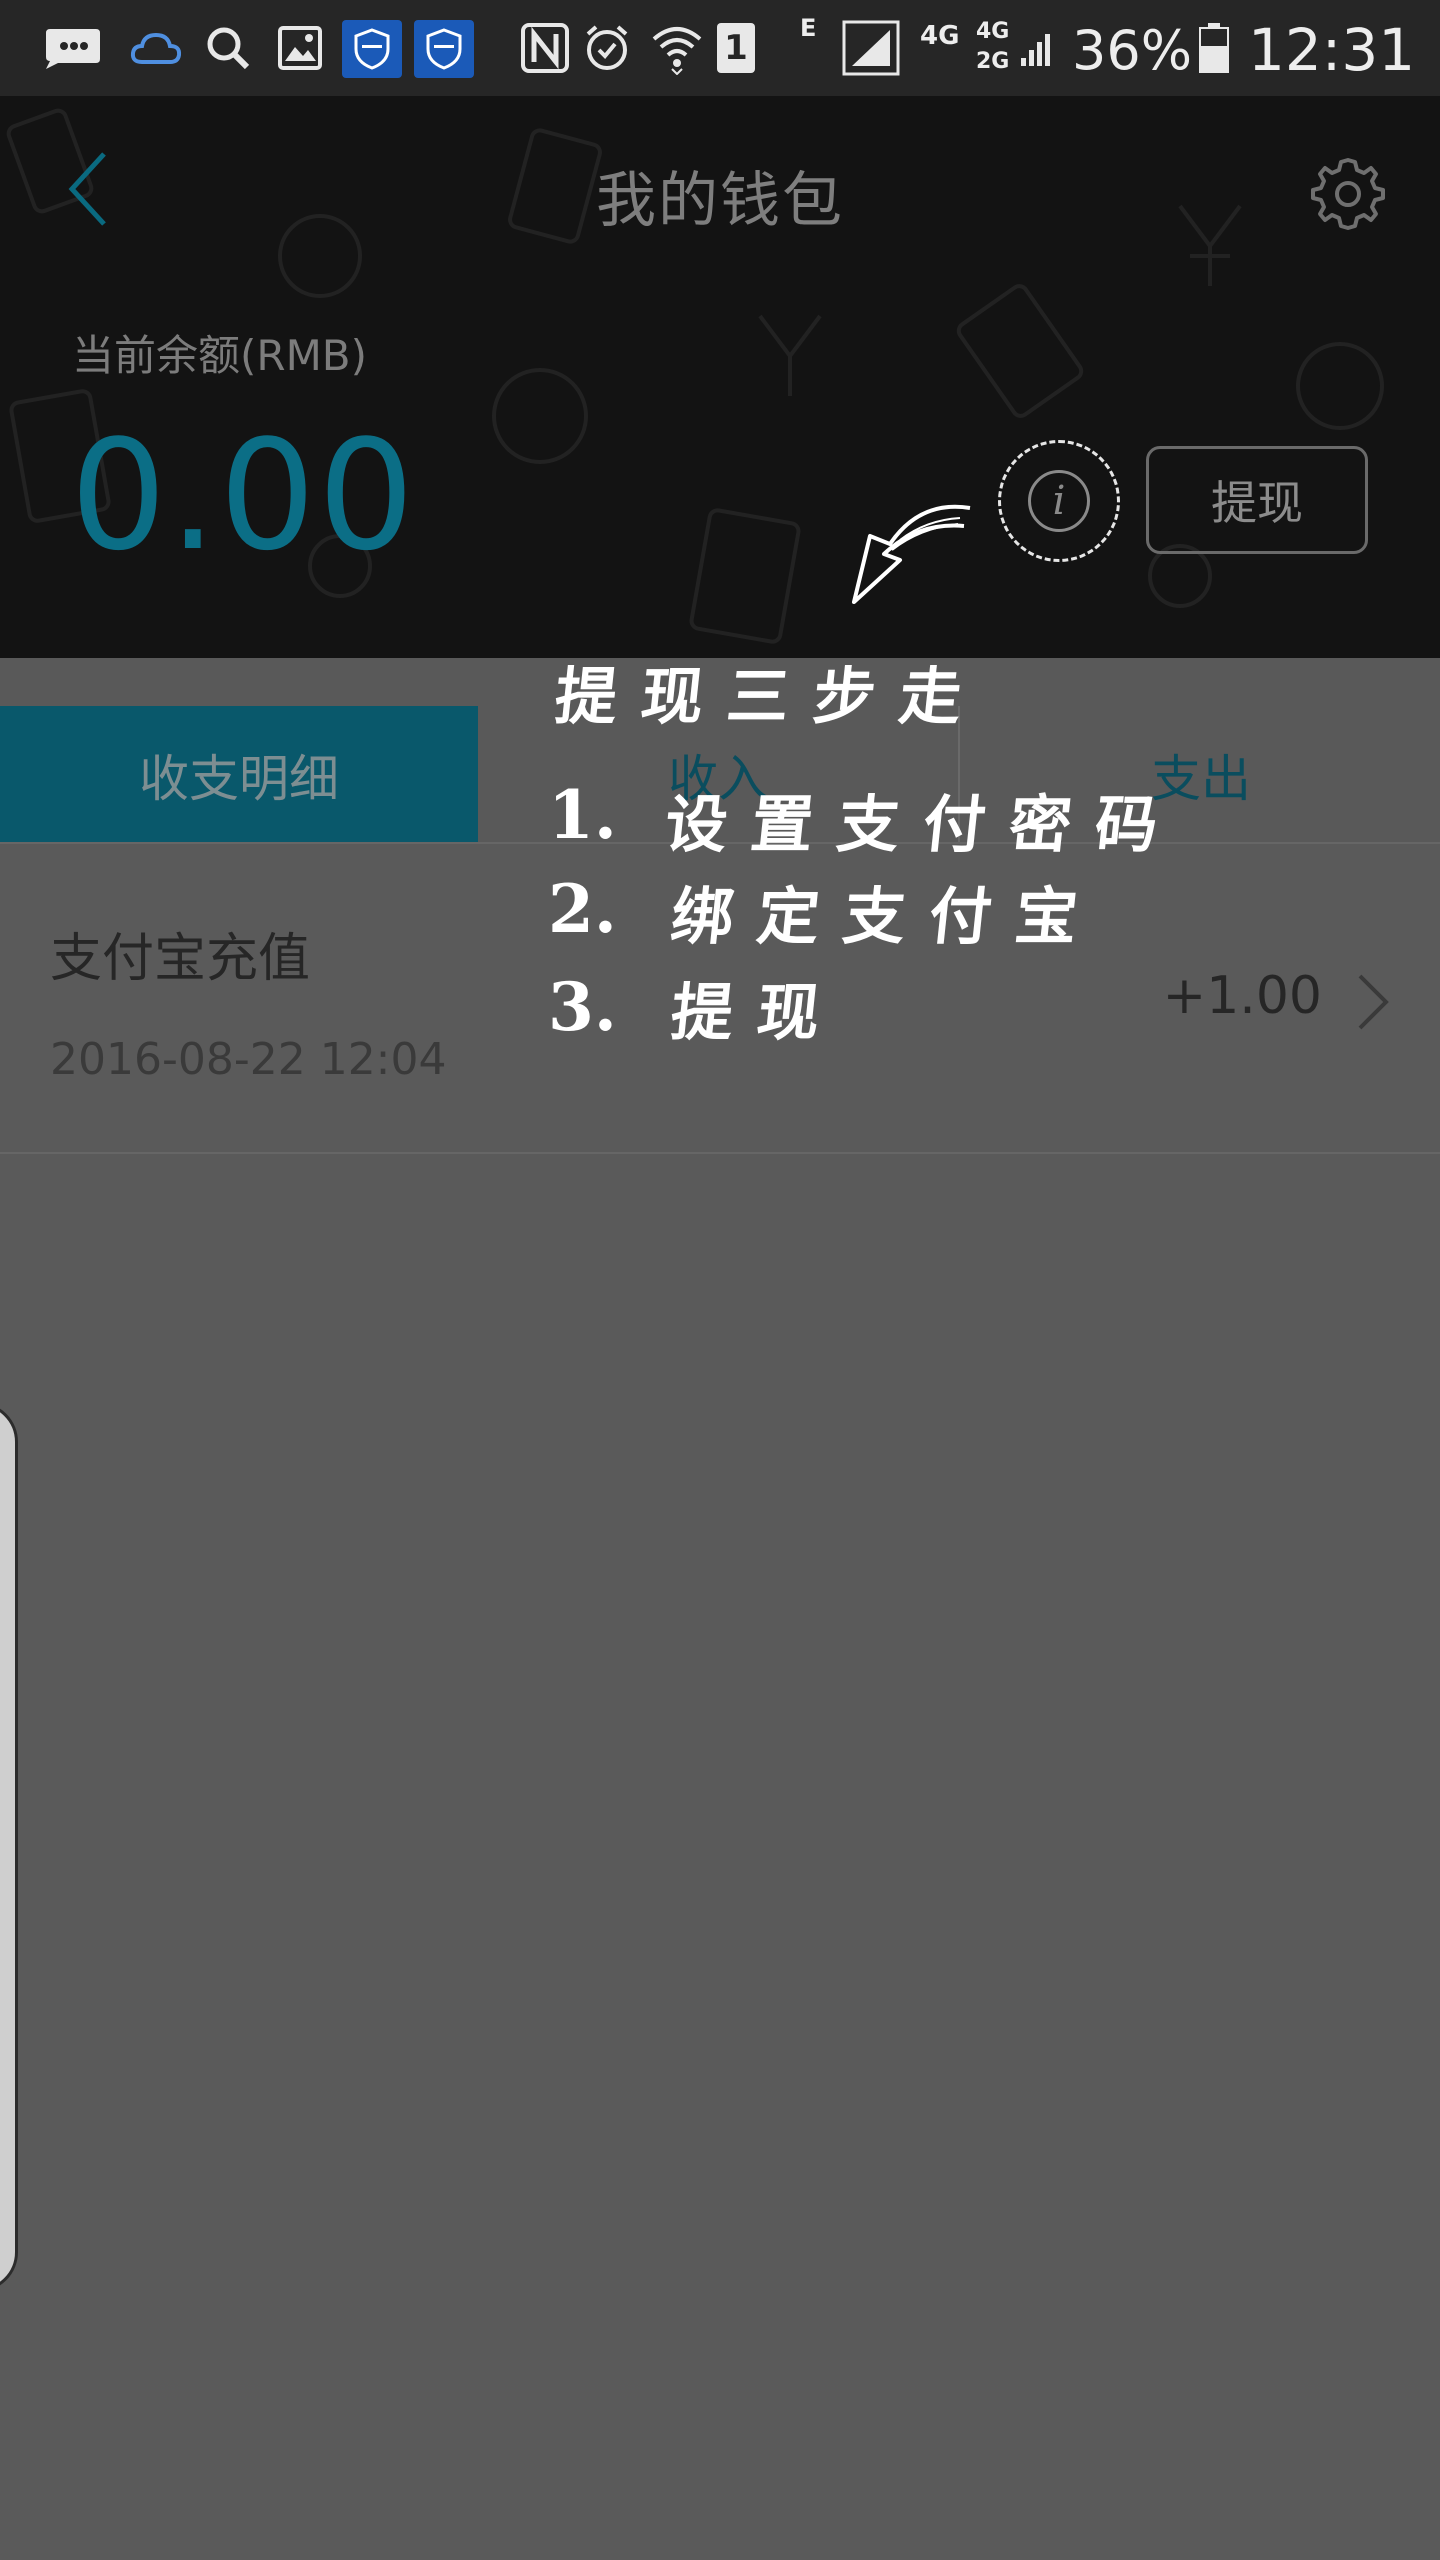 The width and height of the screenshot is (1440, 2560). Describe the element at coordinates (9, 1847) in the screenshot. I see `edge-panel-handle` at that location.